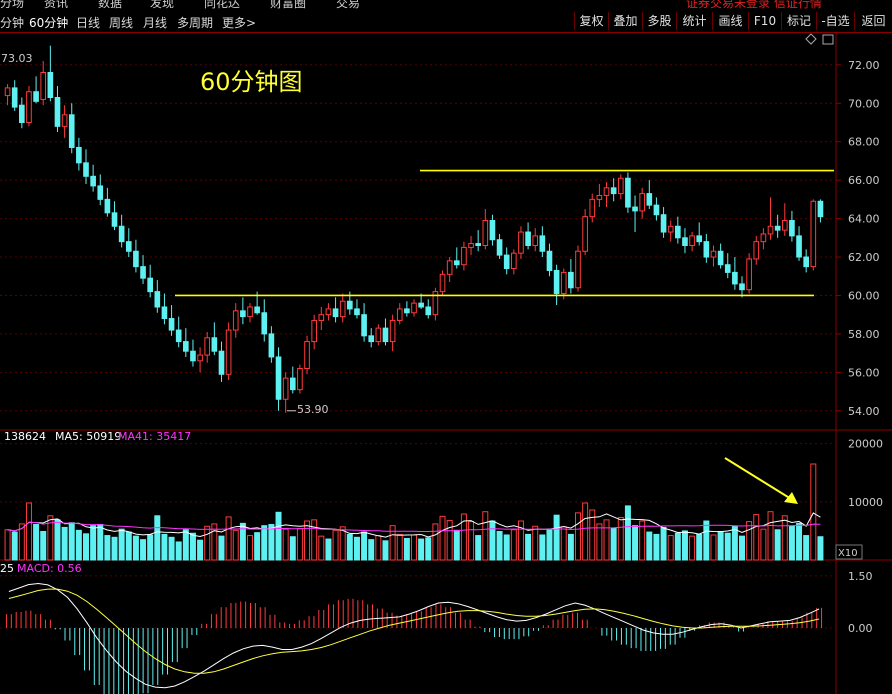  I want to click on remove-watchlist-button: -自选, so click(835, 21).